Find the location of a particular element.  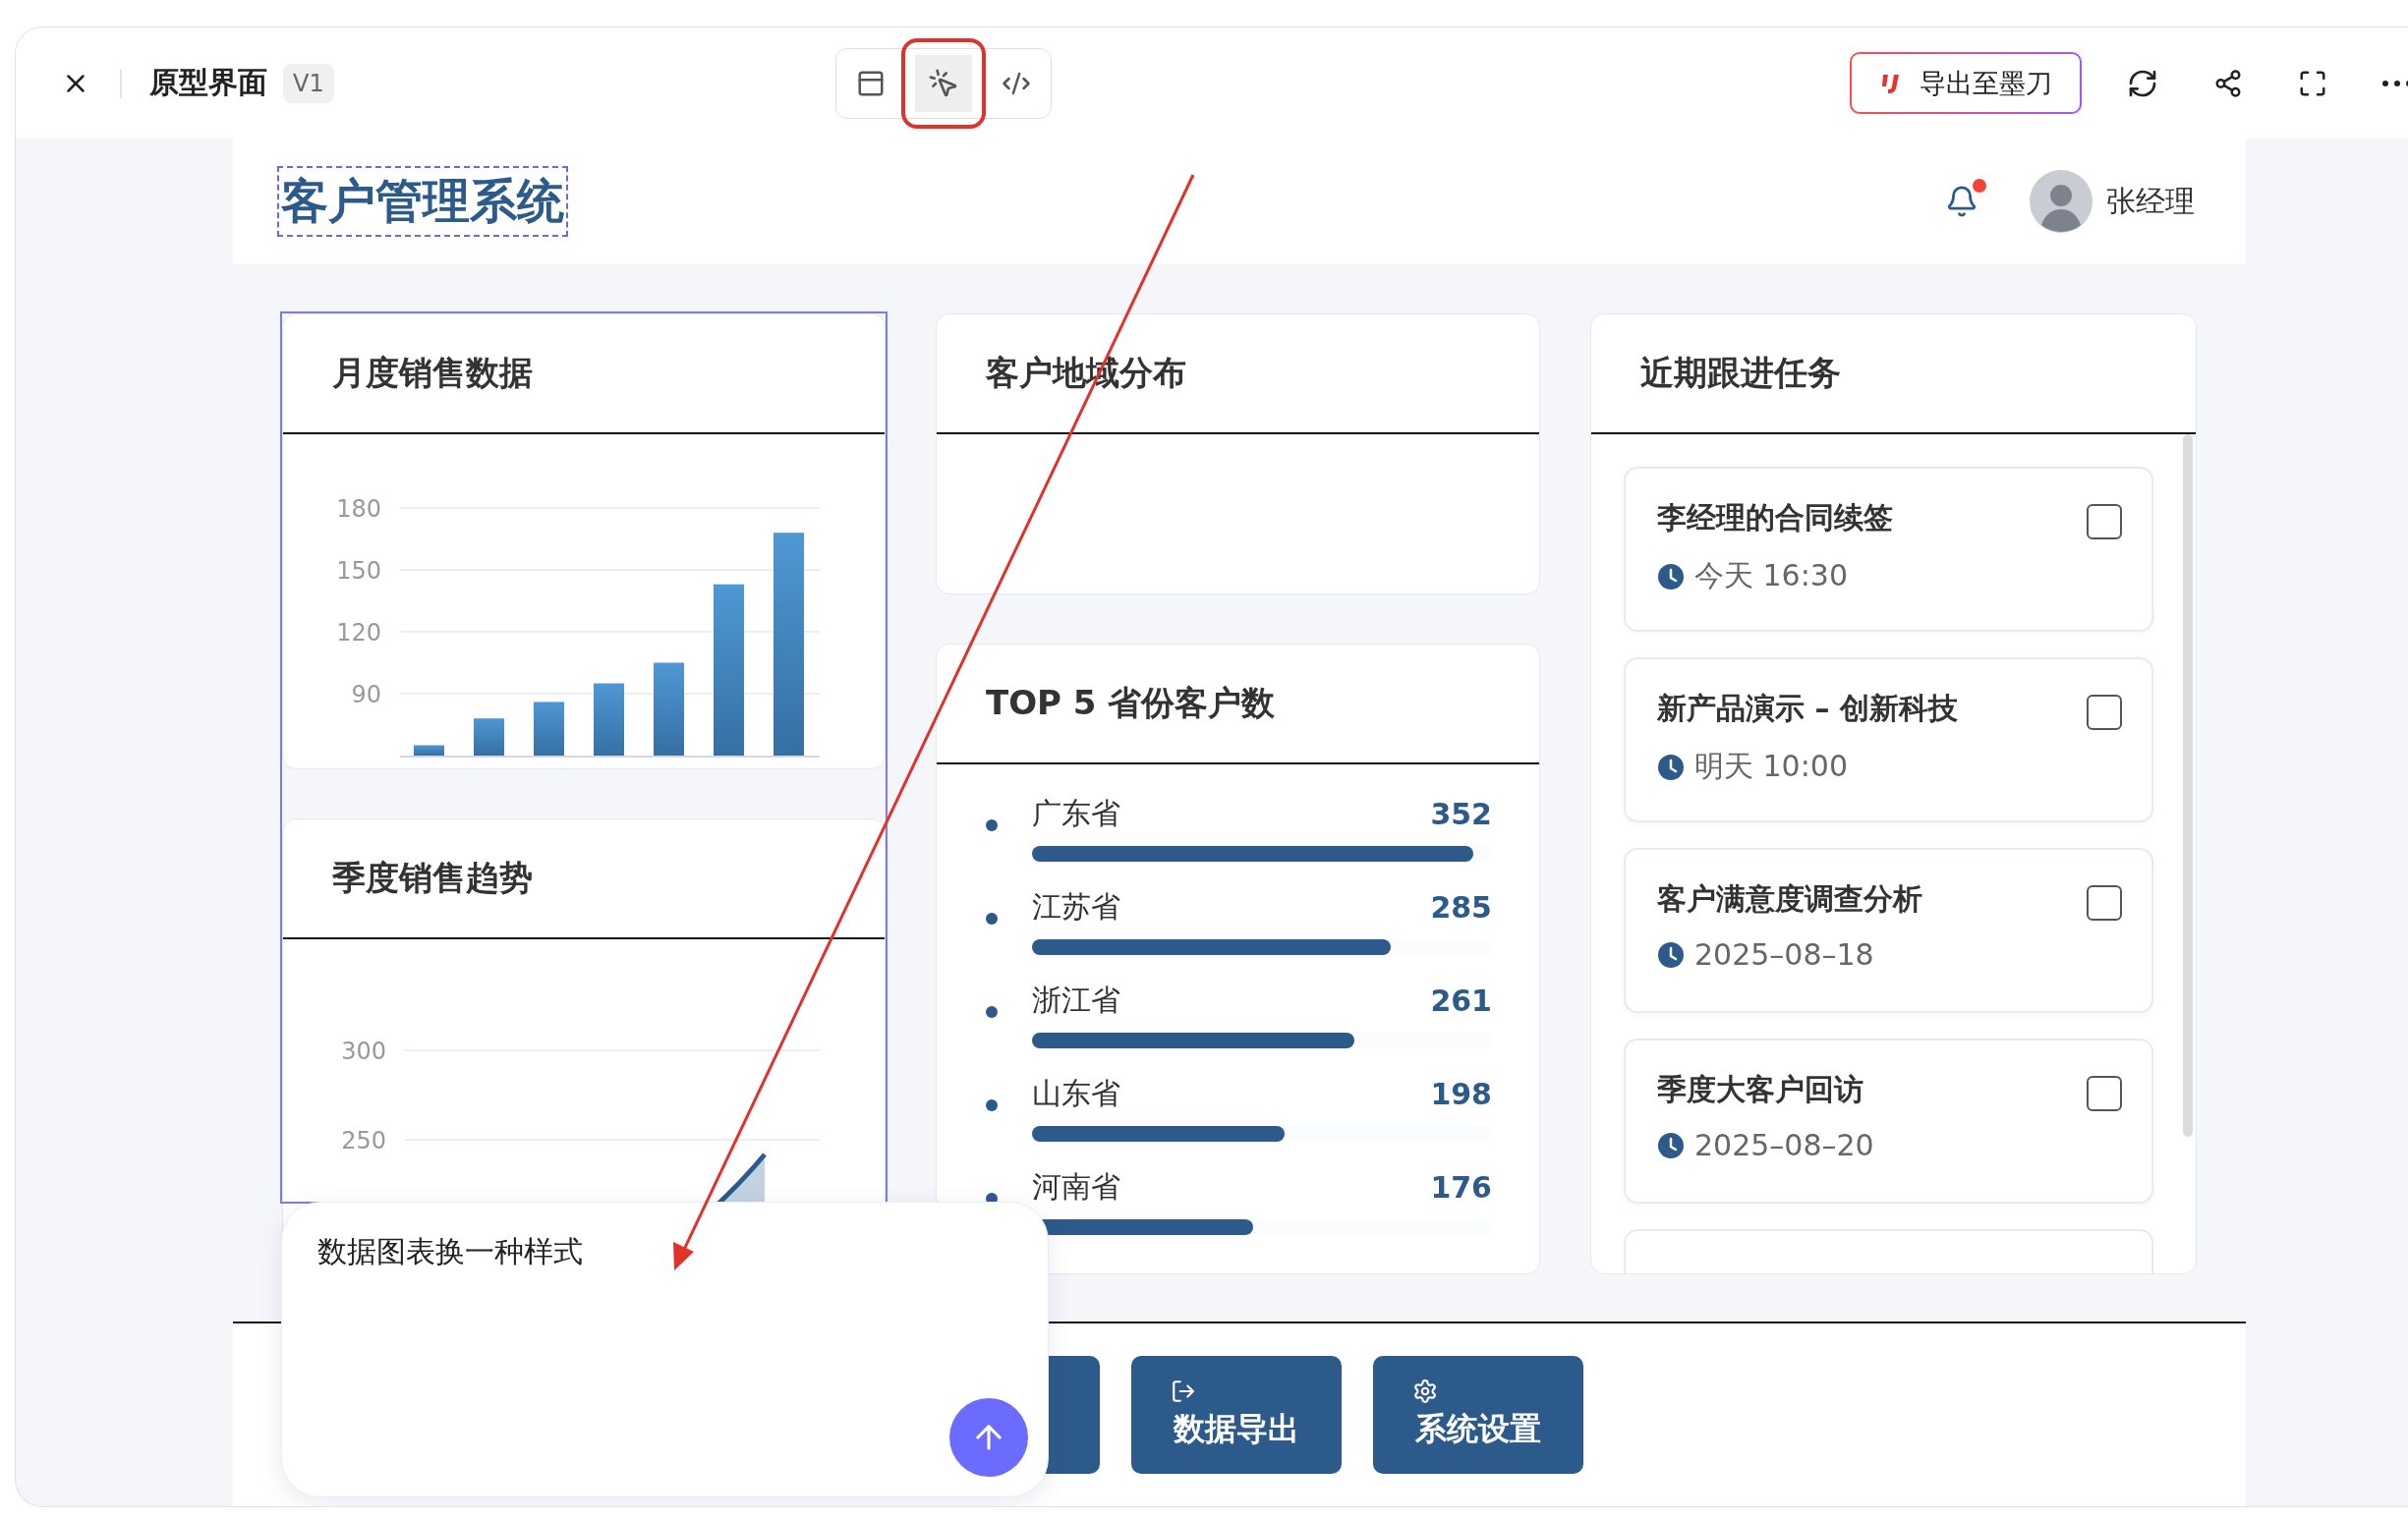

prompt-field: 数据图表换一种样式 is located at coordinates (664, 1310).